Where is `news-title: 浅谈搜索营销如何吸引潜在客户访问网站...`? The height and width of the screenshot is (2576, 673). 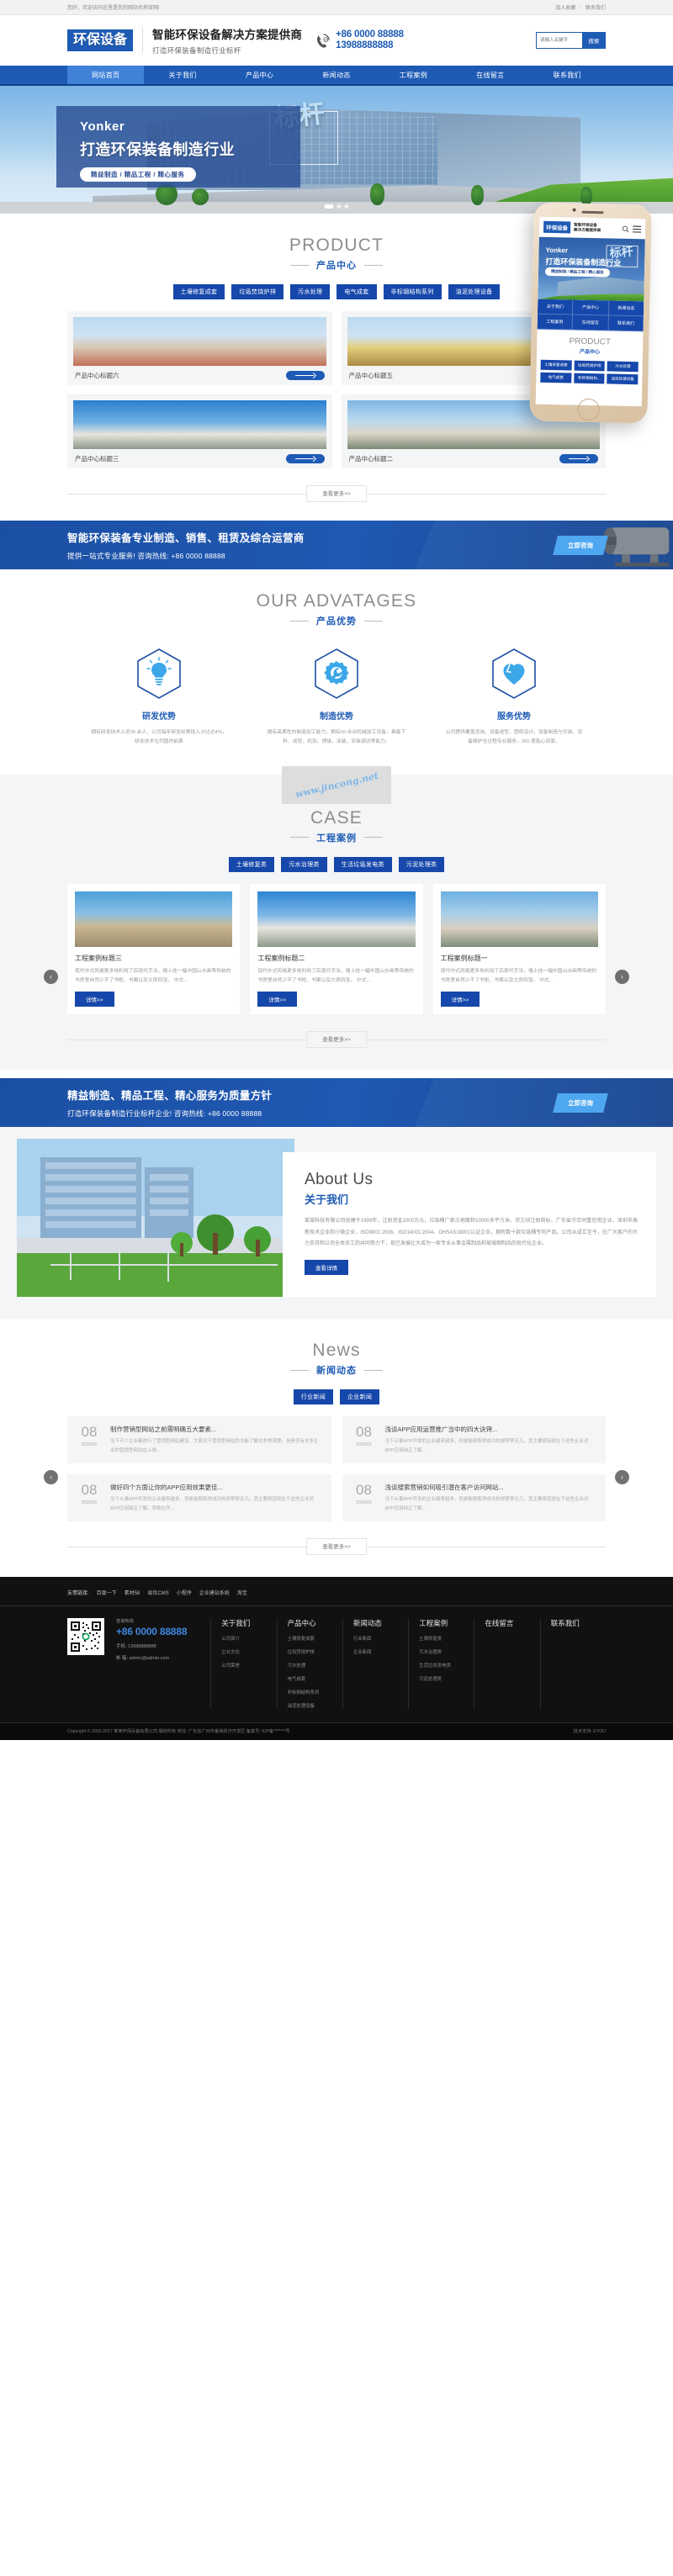 news-title: 浅谈搜索营销如何吸引潜在客户访问网站... is located at coordinates (491, 1487).